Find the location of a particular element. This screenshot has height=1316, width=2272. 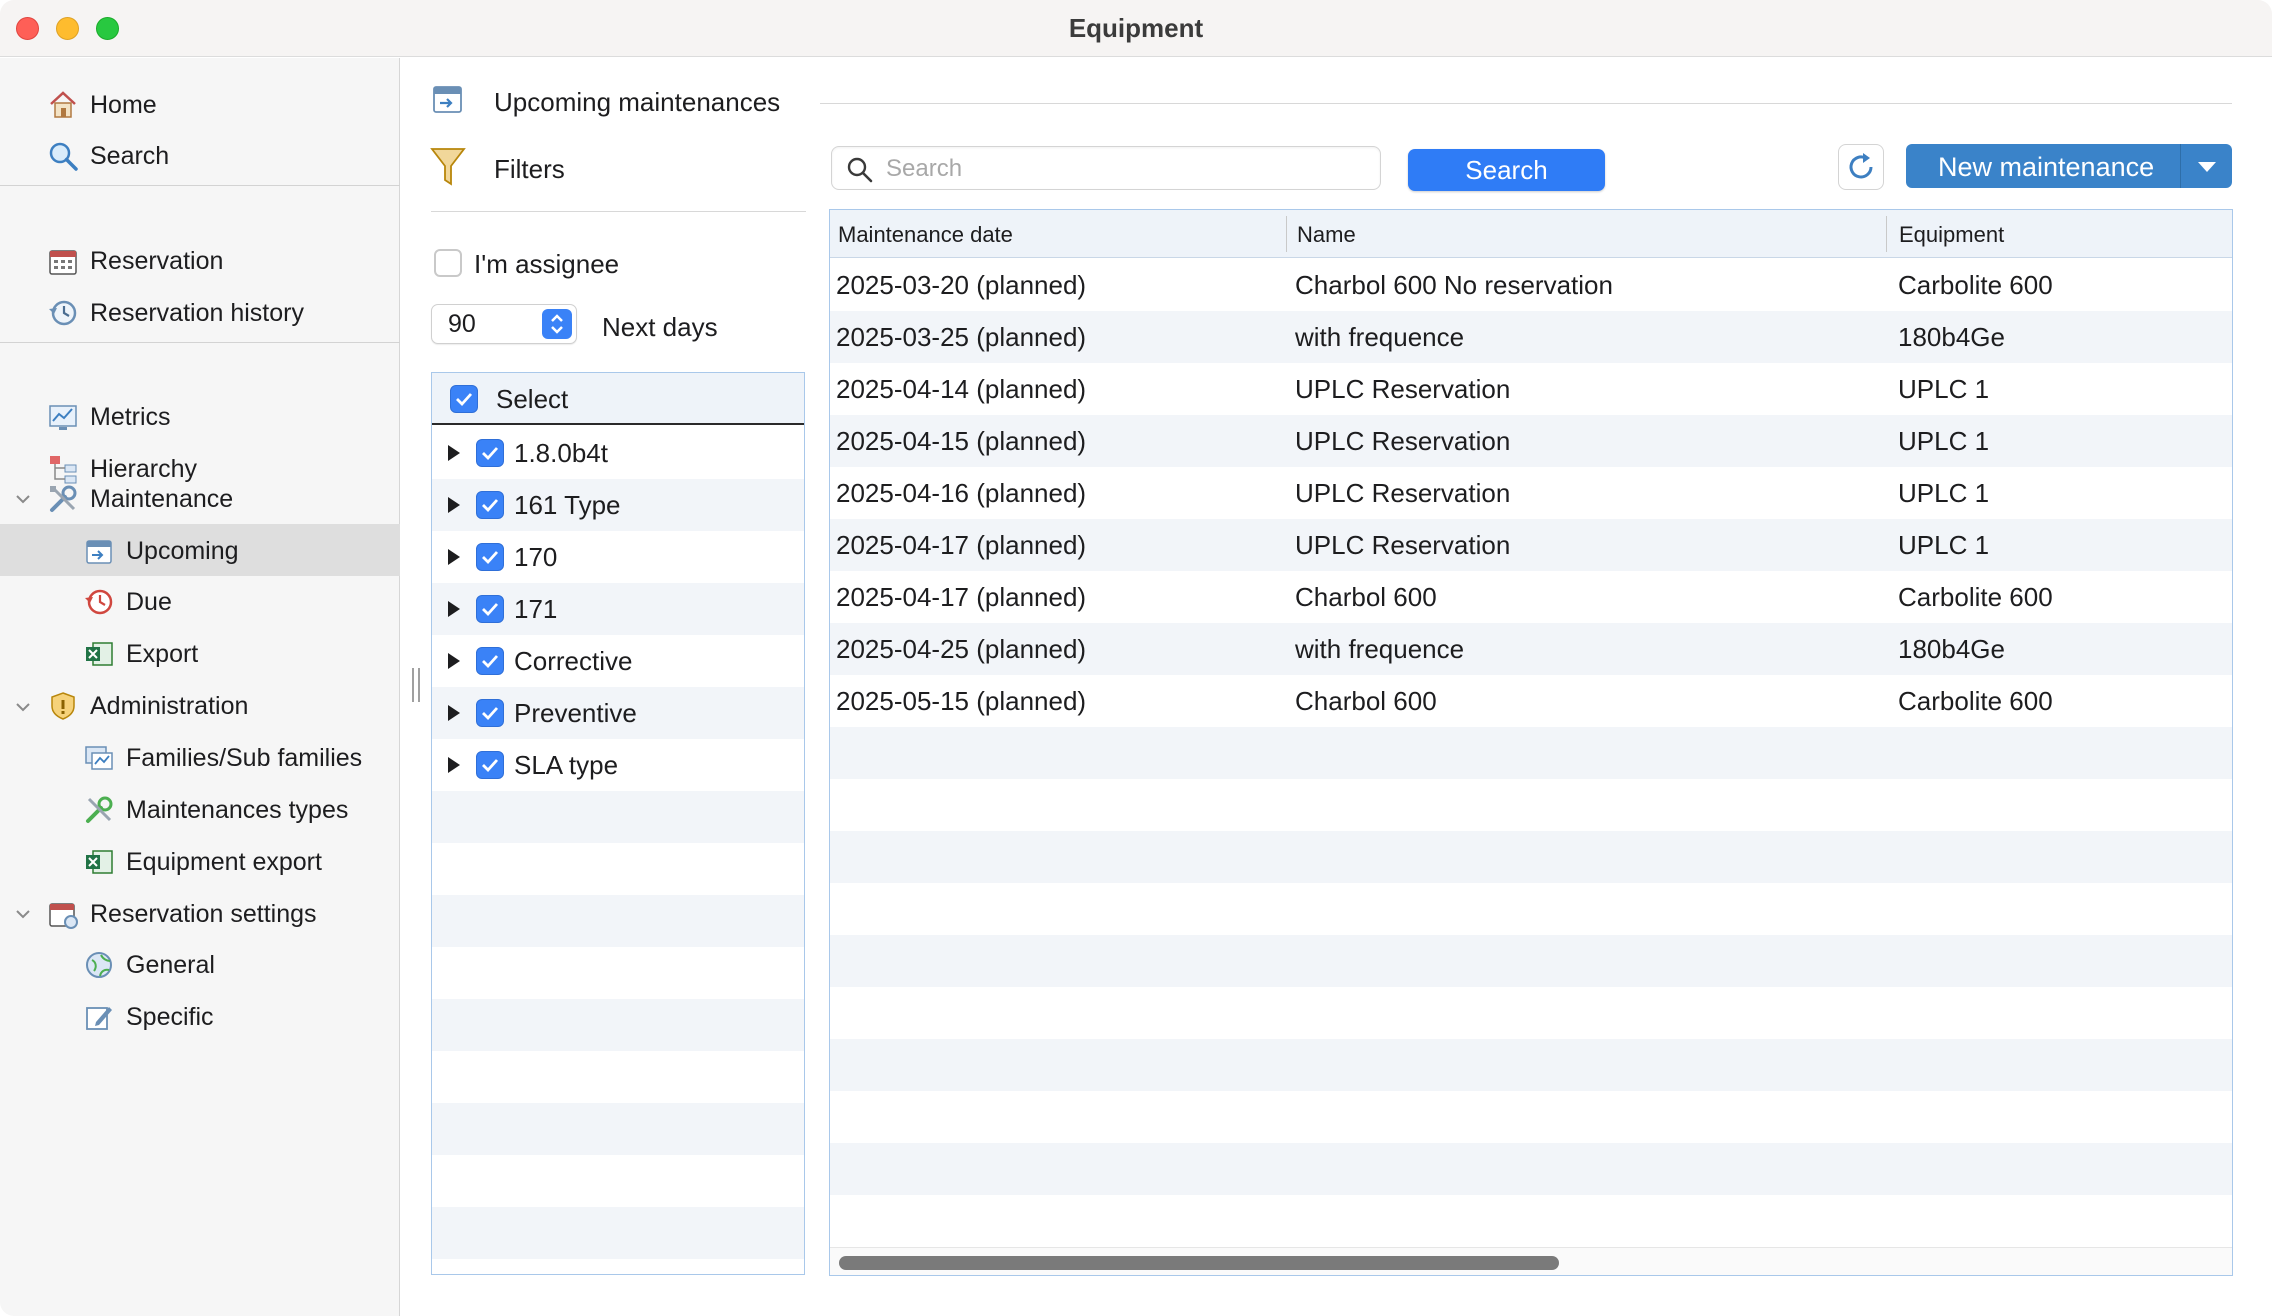

header-divider is located at coordinates (1526, 103).